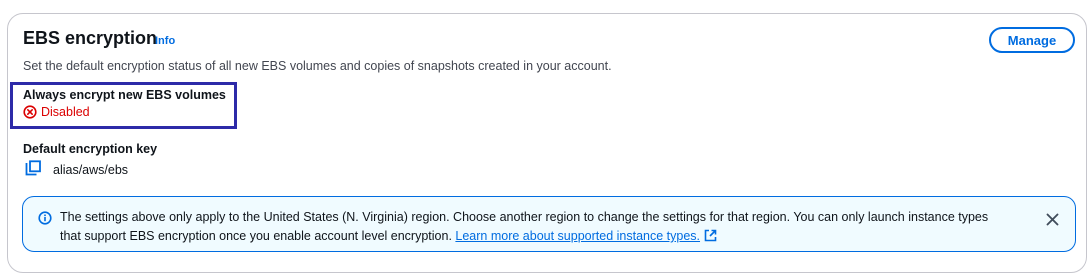 The image size is (1089, 277). What do you see at coordinates (91, 169) in the screenshot?
I see `default-key-value: alias/aws/ebs` at bounding box center [91, 169].